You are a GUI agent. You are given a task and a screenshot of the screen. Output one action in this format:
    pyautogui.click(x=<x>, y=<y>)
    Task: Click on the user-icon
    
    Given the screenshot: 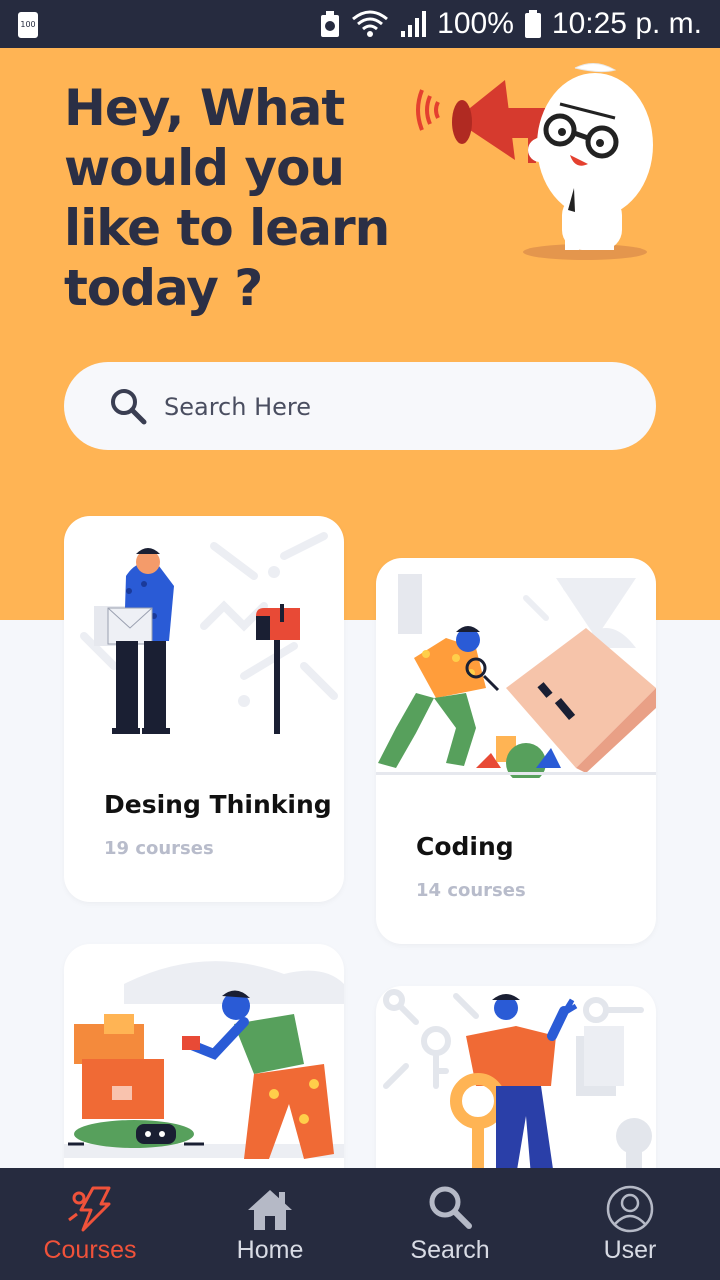 What is the action you would take?
    pyautogui.click(x=630, y=1209)
    